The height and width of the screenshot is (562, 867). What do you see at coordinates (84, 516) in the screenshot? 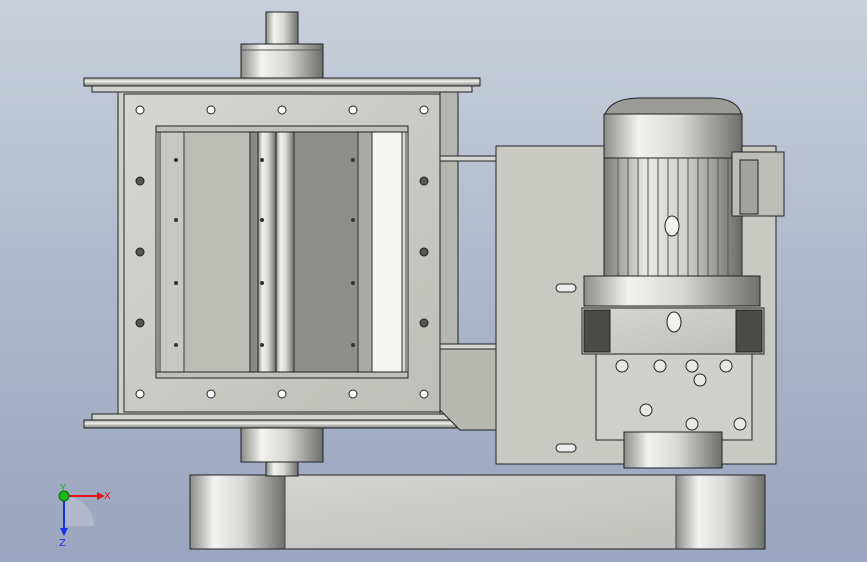
I see `coordinate-triad: X Y Z` at bounding box center [84, 516].